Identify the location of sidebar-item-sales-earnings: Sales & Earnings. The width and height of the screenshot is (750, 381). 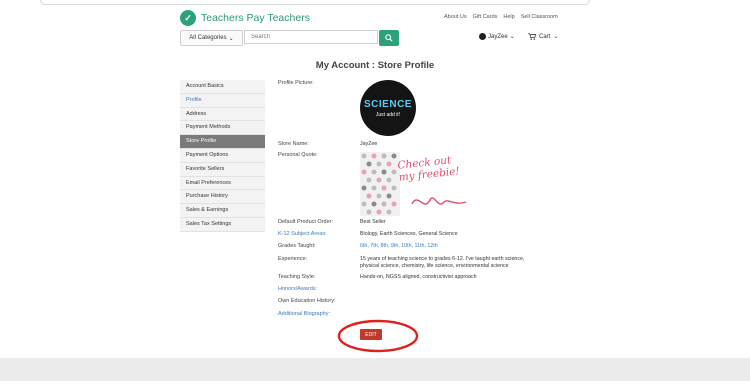
(222, 211).